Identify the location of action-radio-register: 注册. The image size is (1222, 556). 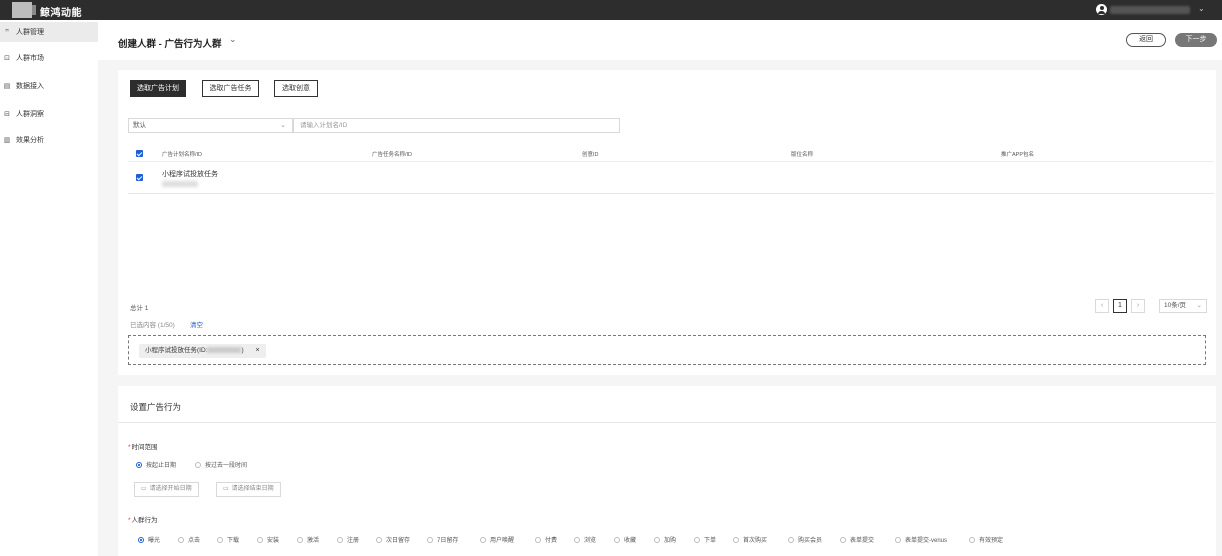
(348, 539).